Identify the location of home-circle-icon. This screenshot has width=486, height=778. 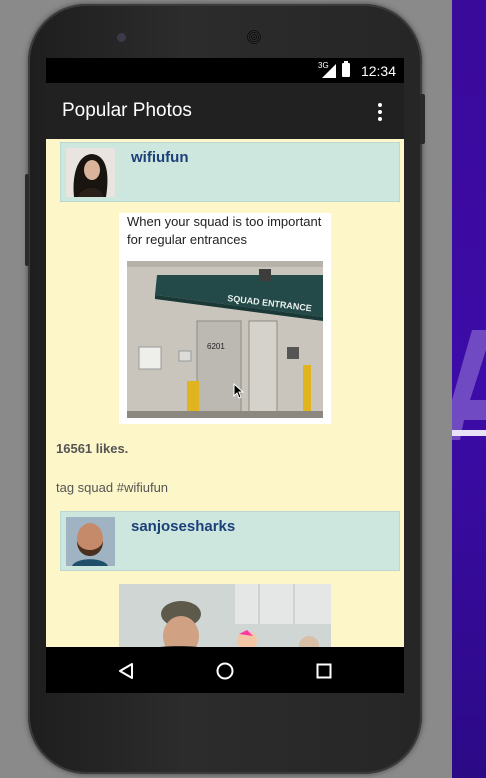
(225, 671).